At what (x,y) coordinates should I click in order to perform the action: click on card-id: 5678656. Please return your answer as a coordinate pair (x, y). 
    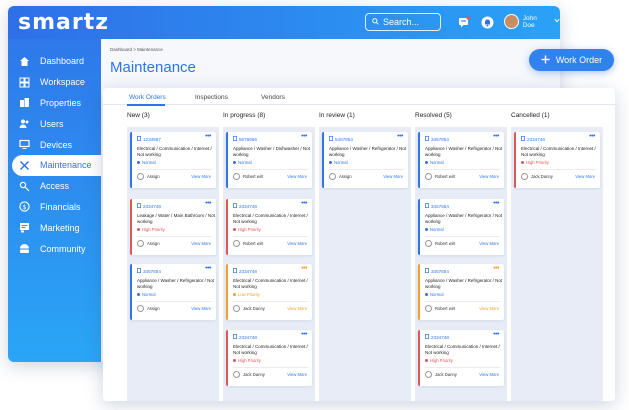
    Looking at the image, I should click on (245, 139).